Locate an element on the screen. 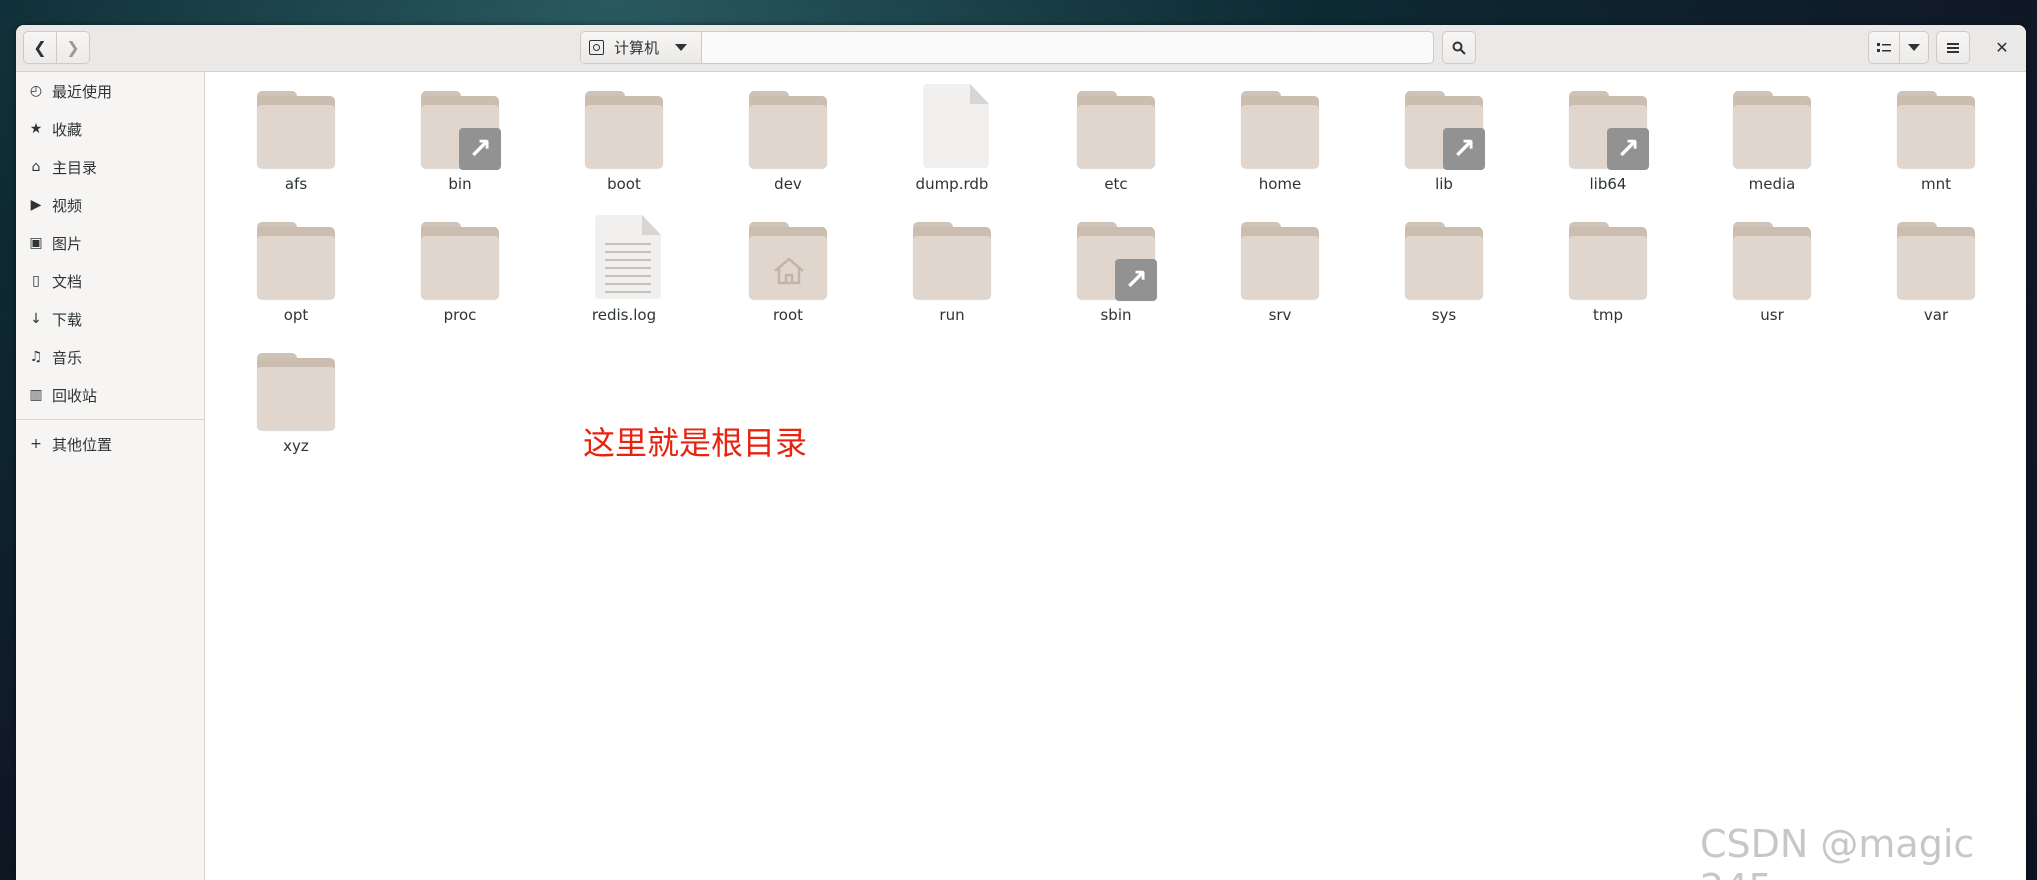  sidebar-item-music: ♫ 音乐 is located at coordinates (110, 357).